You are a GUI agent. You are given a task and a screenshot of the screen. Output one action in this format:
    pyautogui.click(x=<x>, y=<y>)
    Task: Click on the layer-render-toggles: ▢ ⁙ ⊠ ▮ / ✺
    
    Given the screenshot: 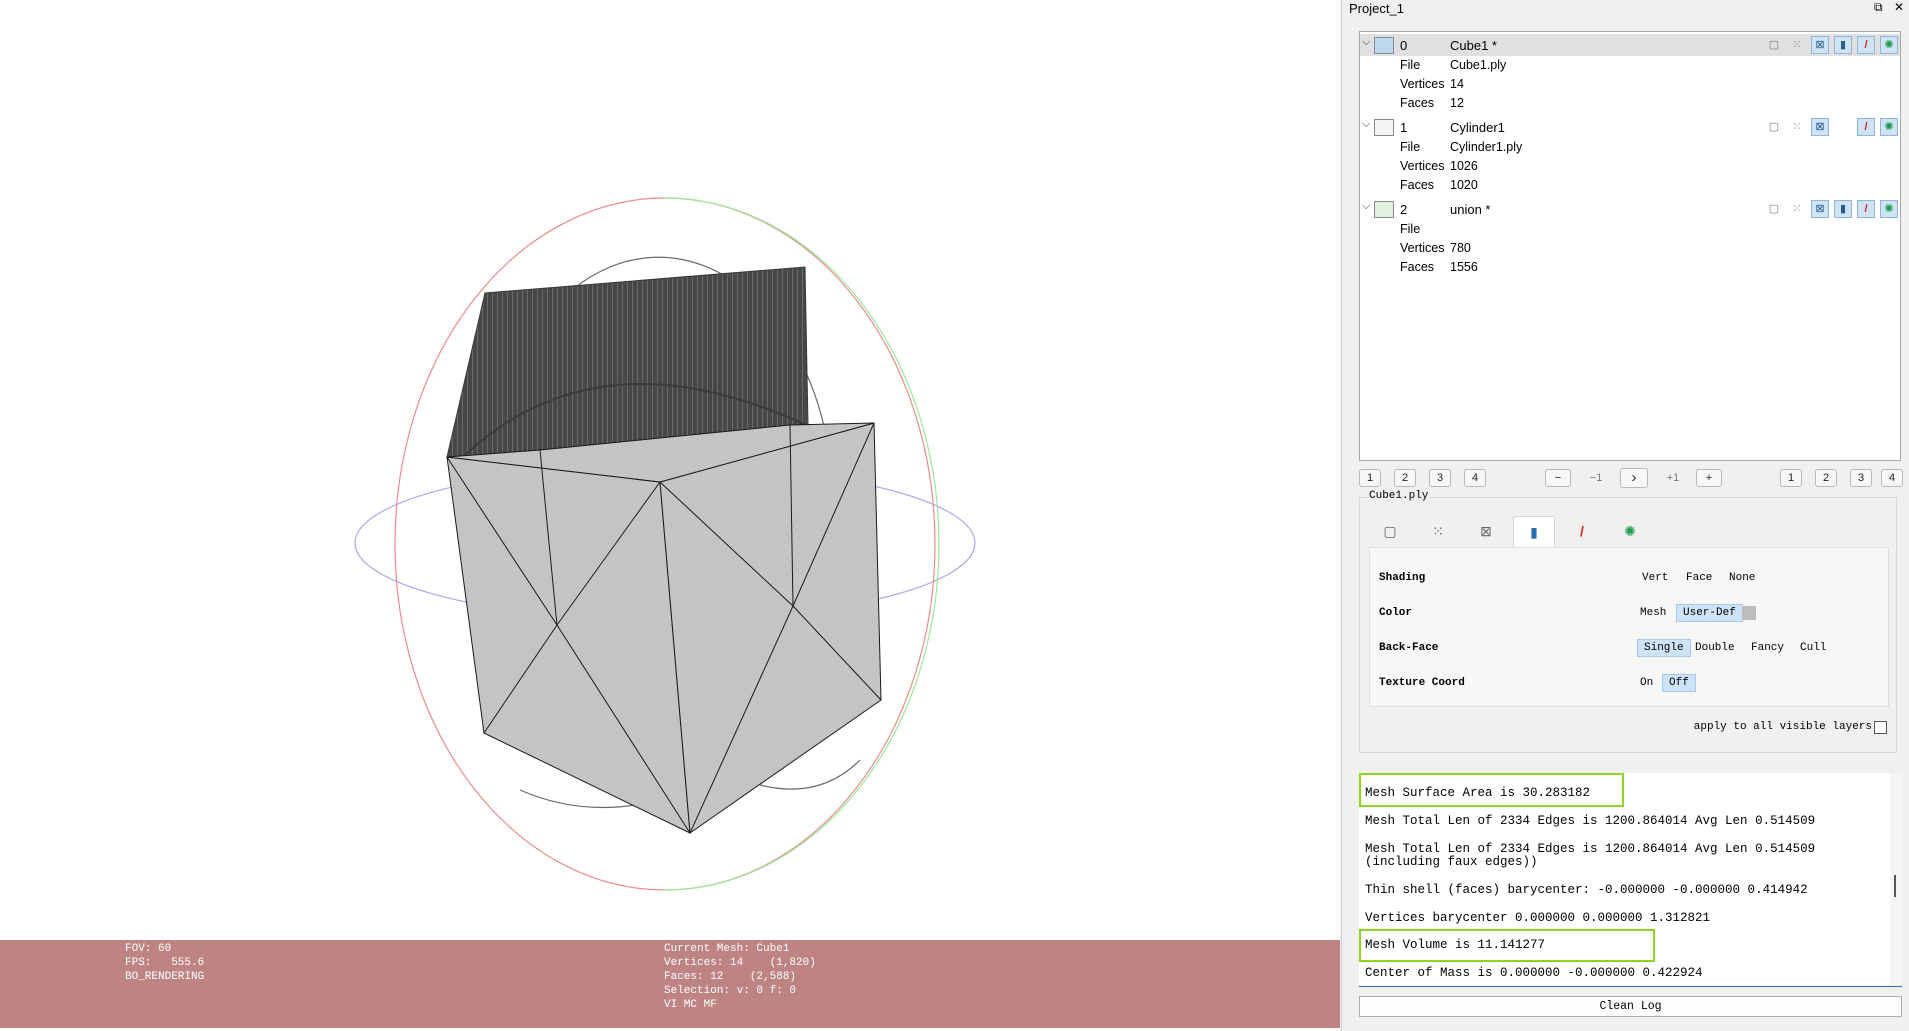 What is the action you would take?
    pyautogui.click(x=1829, y=209)
    